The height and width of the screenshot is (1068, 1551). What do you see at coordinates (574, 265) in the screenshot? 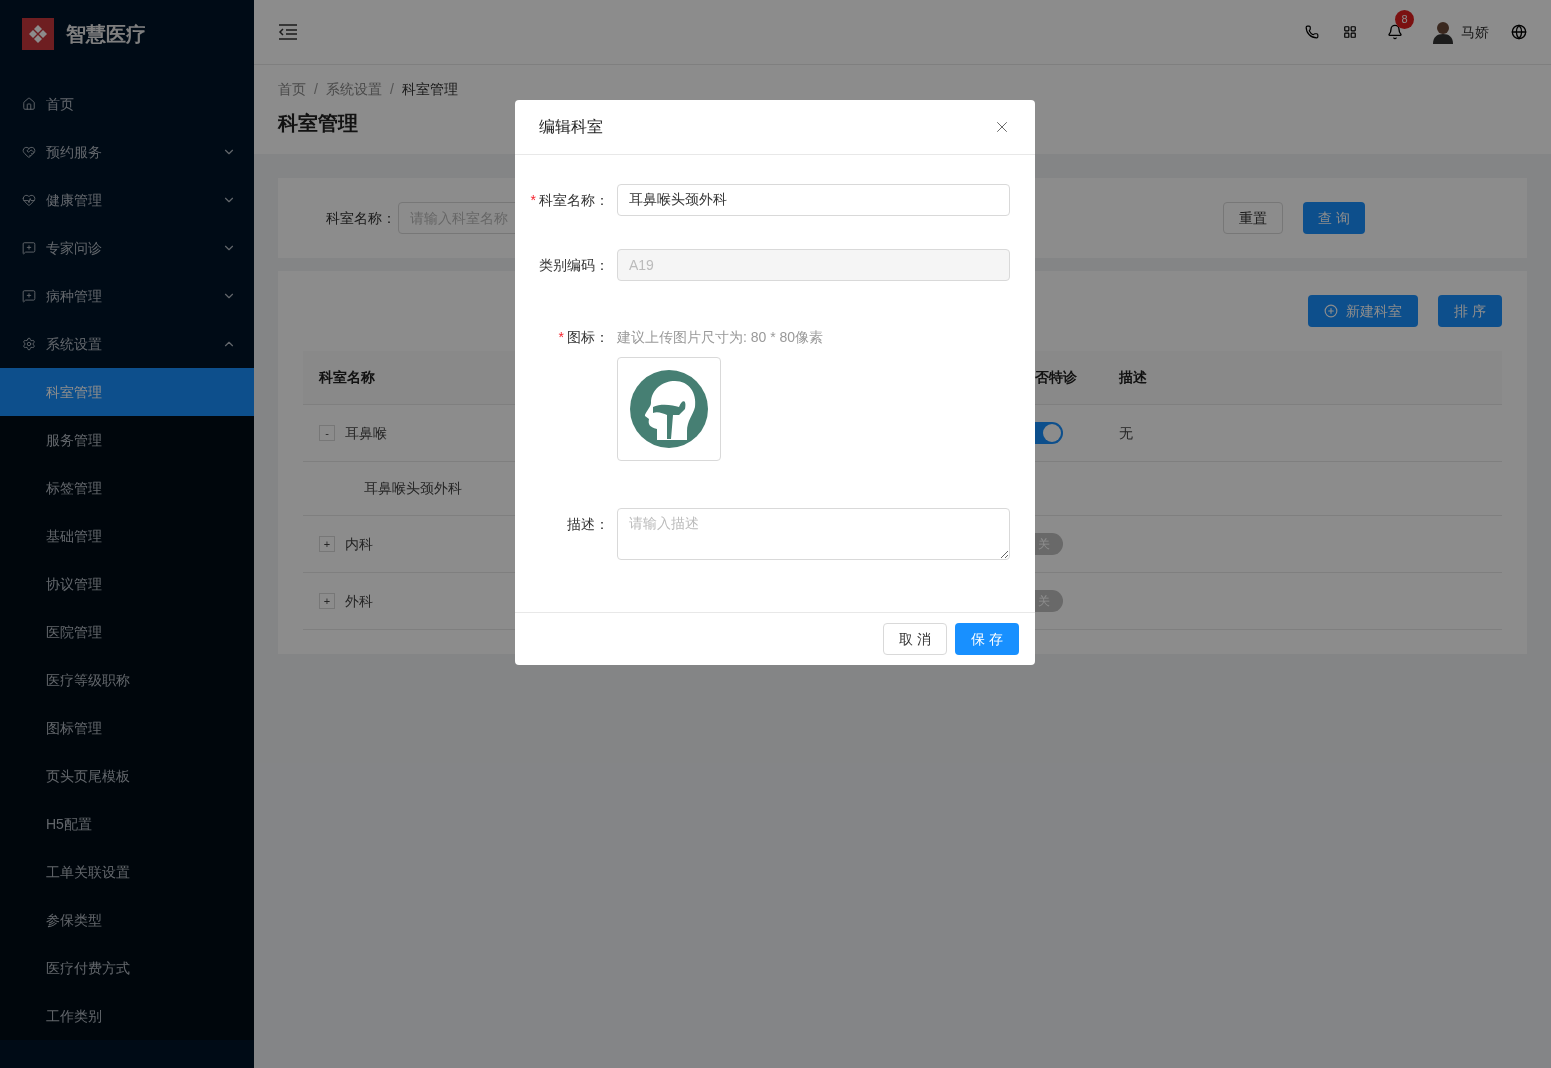
I see `field-label: 类别编码：` at bounding box center [574, 265].